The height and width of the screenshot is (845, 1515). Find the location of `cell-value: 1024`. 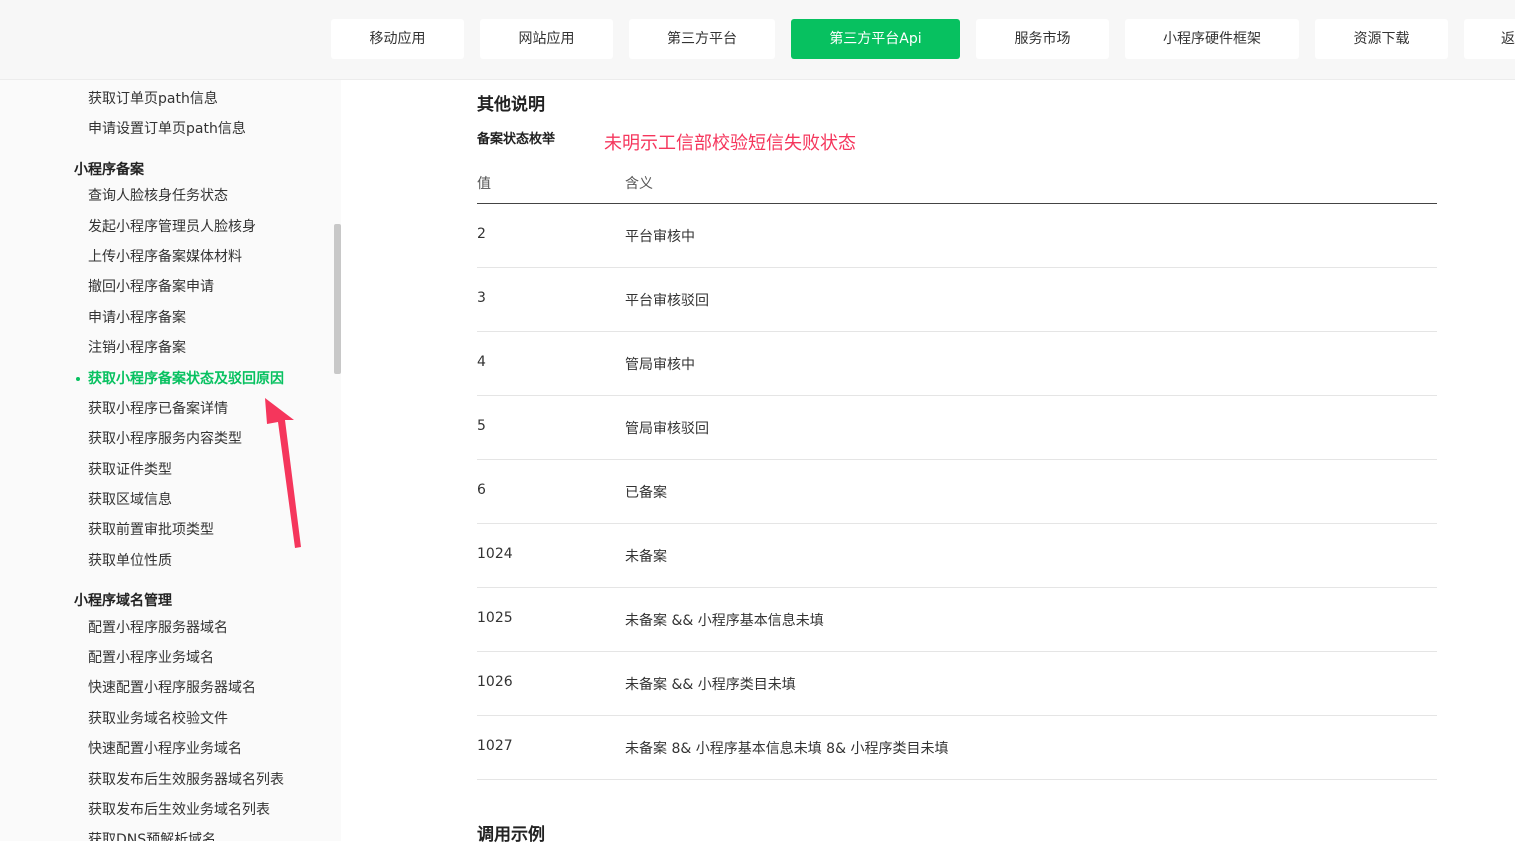

cell-value: 1024 is located at coordinates (495, 554).